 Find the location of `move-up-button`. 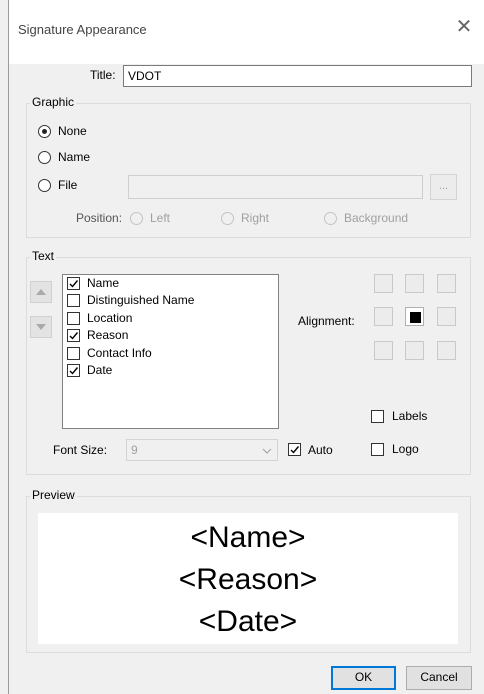

move-up-button is located at coordinates (41, 292).